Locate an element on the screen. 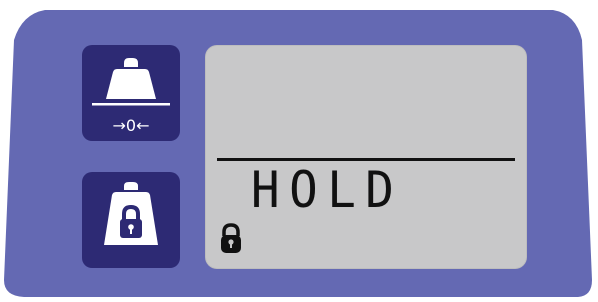  weight-lock-icon is located at coordinates (131, 213).